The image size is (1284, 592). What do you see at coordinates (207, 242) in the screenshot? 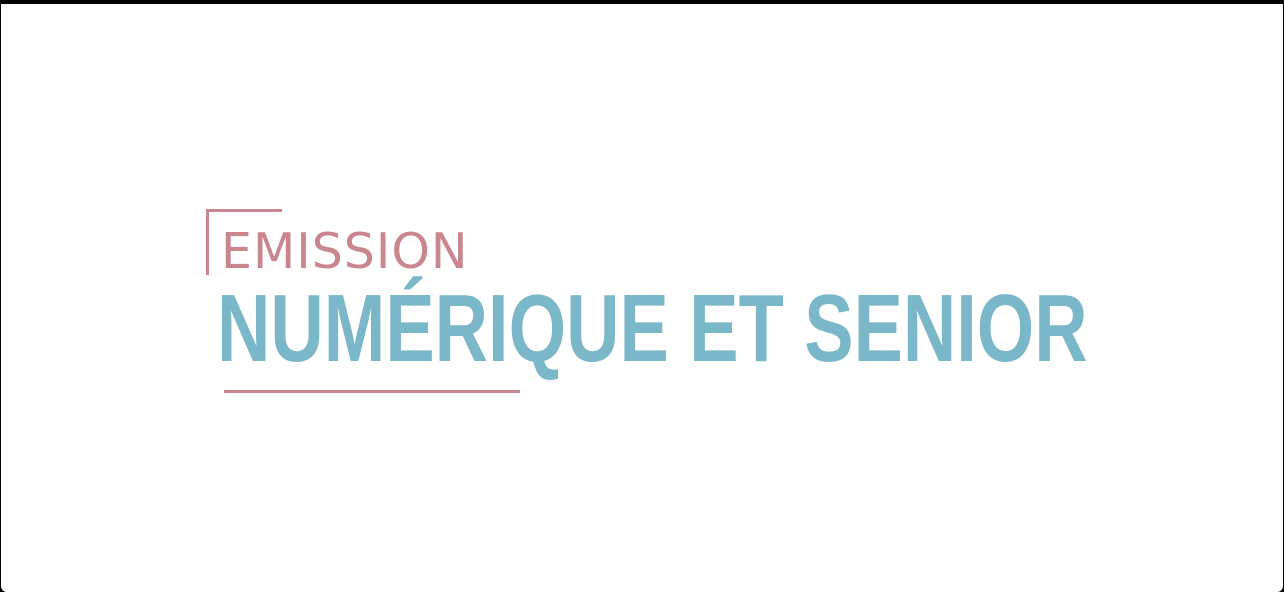
I see `corner-bracket-left` at bounding box center [207, 242].